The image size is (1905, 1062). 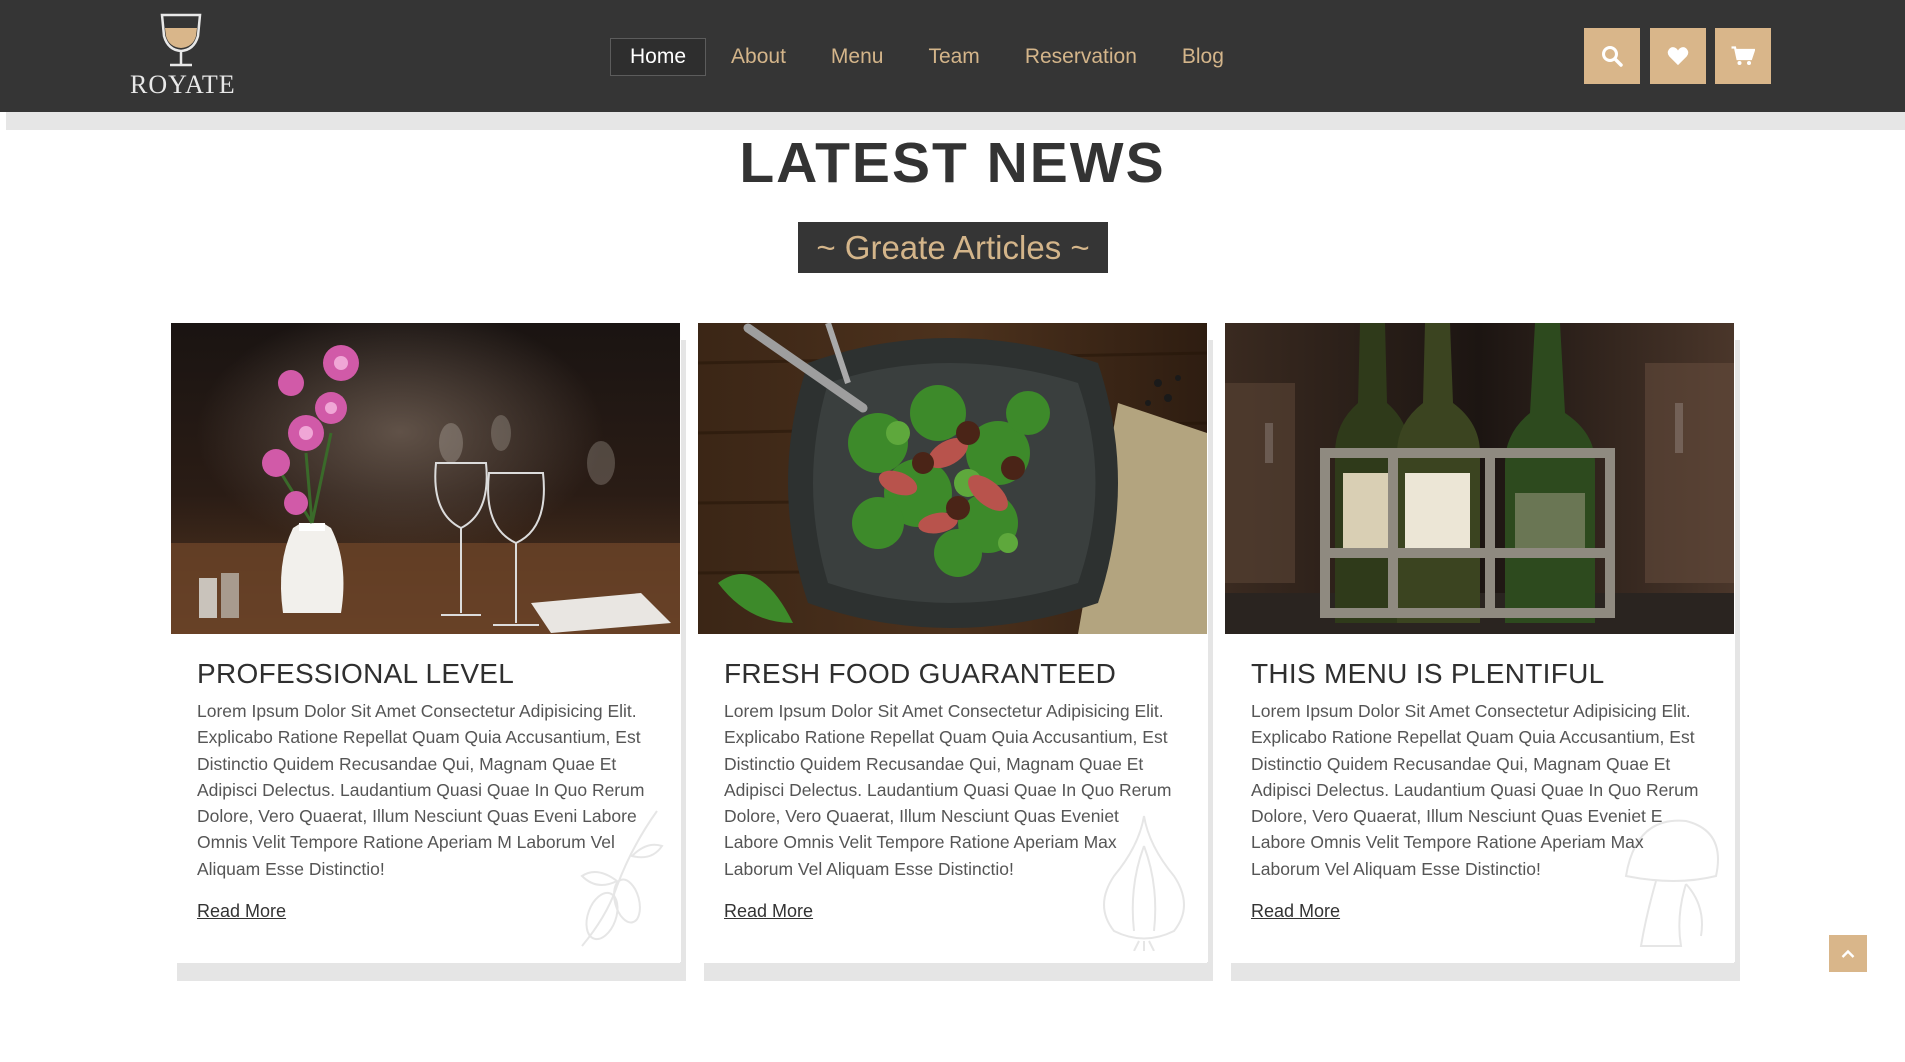 What do you see at coordinates (658, 57) in the screenshot?
I see `nav-home: Home` at bounding box center [658, 57].